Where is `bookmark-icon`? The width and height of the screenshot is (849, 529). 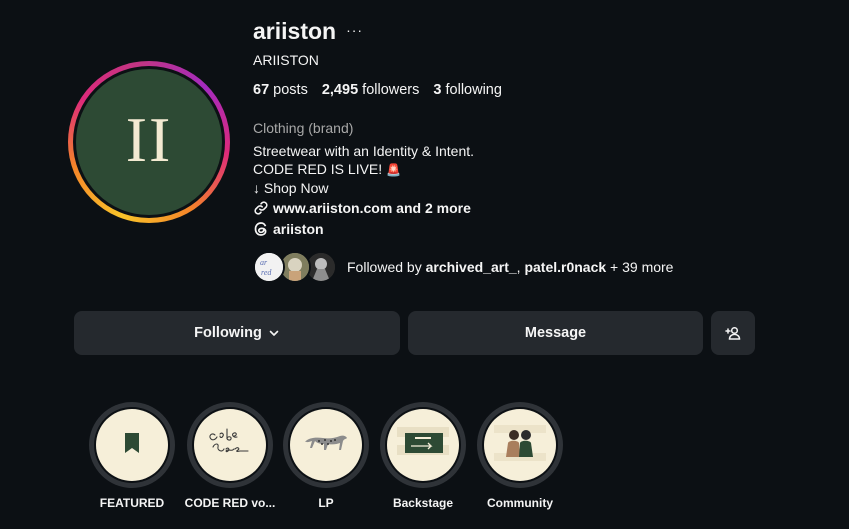
bookmark-icon is located at coordinates (132, 445).